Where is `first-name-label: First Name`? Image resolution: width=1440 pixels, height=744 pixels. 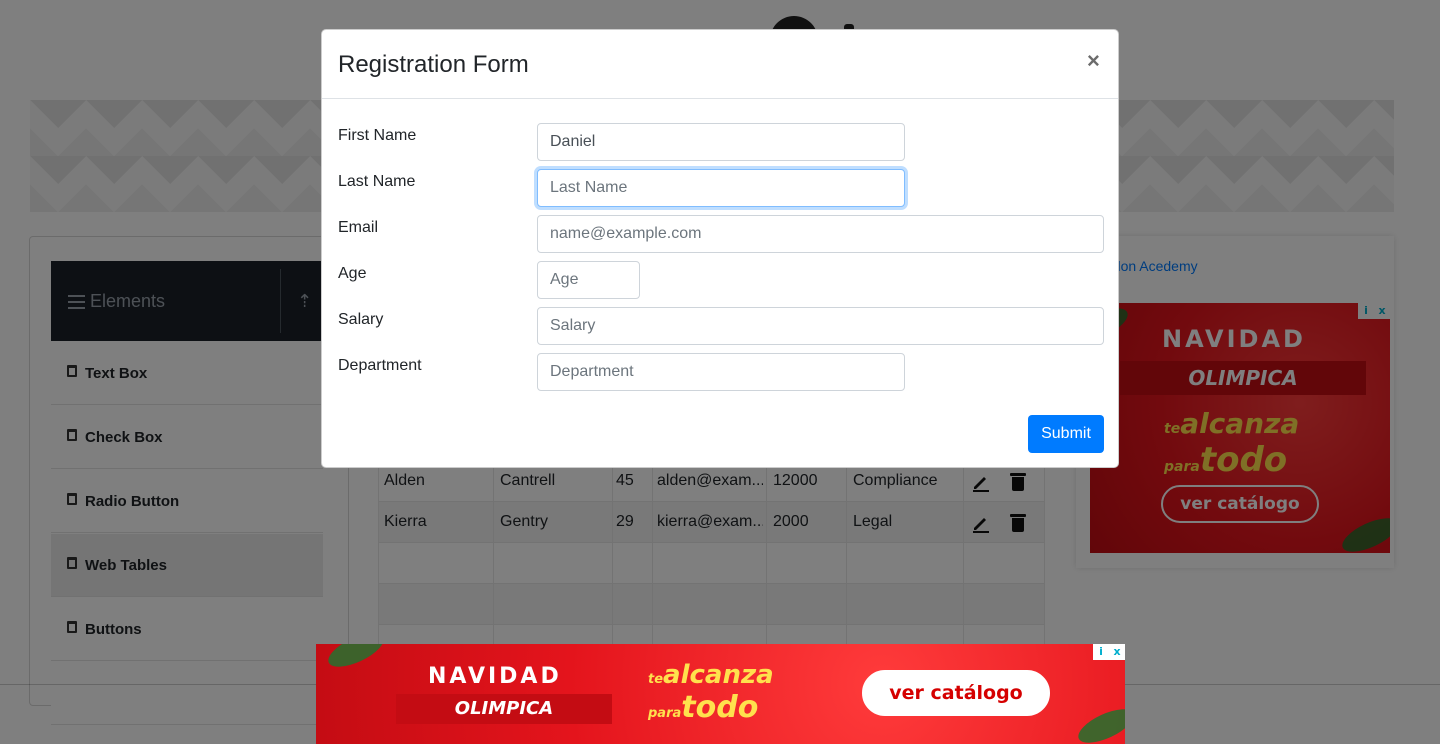 first-name-label: First Name is located at coordinates (377, 135).